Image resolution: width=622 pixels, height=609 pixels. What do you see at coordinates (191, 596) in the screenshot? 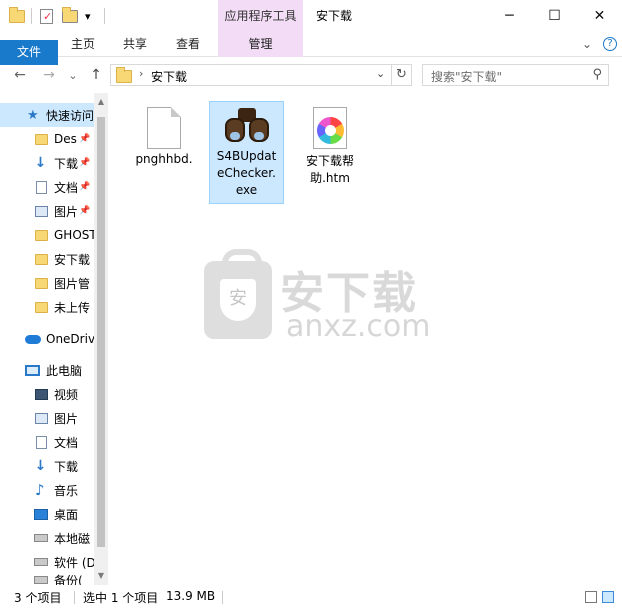
I see `status-size: 13.9 MB` at bounding box center [191, 596].